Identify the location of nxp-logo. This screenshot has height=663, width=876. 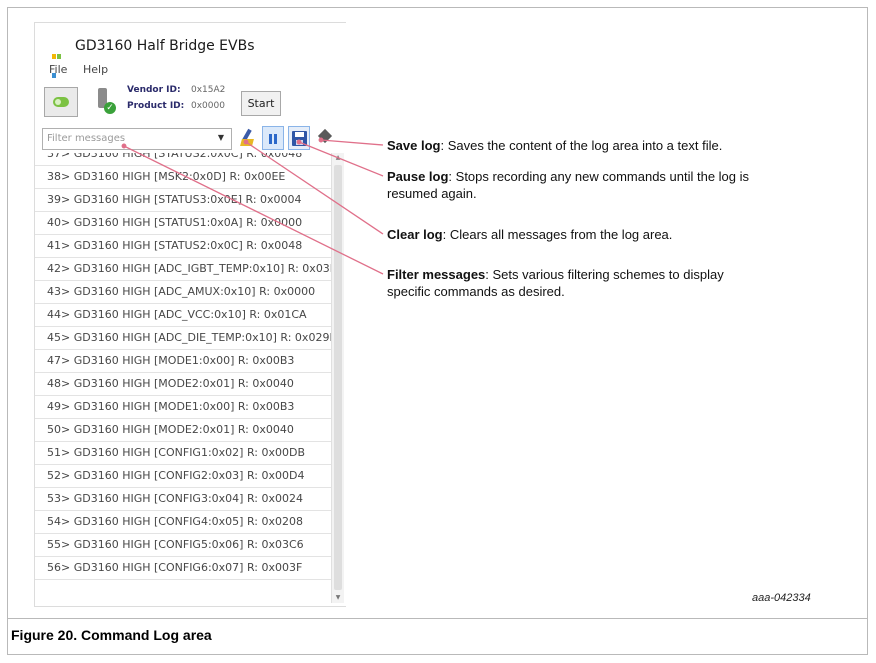
(59, 61).